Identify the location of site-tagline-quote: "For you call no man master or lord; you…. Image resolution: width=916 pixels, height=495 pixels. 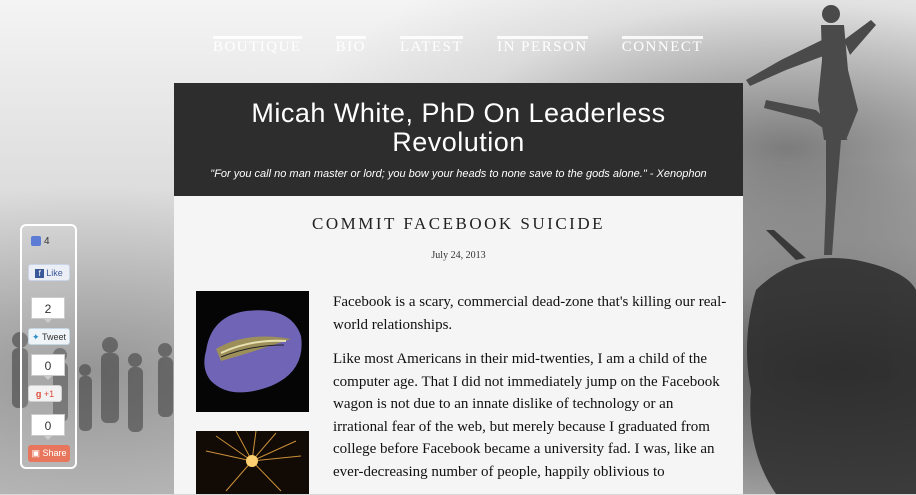
(458, 174).